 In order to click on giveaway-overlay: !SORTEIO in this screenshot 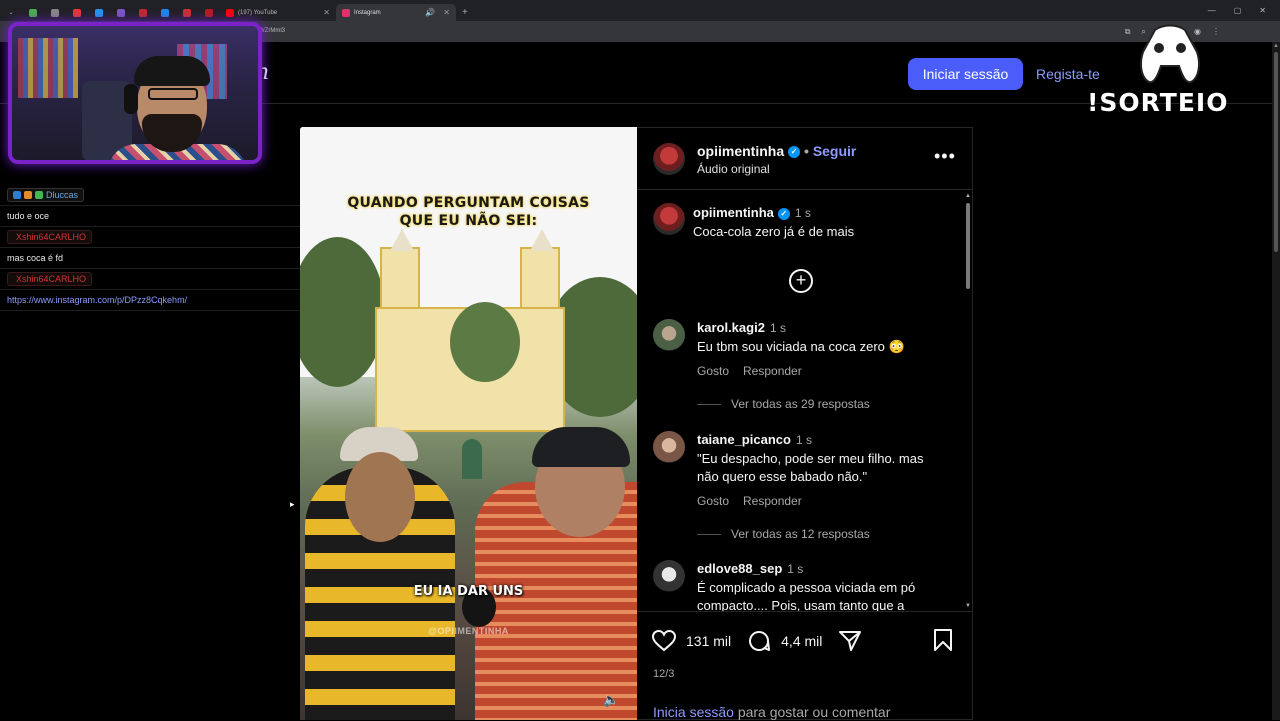, I will do `click(1158, 102)`.